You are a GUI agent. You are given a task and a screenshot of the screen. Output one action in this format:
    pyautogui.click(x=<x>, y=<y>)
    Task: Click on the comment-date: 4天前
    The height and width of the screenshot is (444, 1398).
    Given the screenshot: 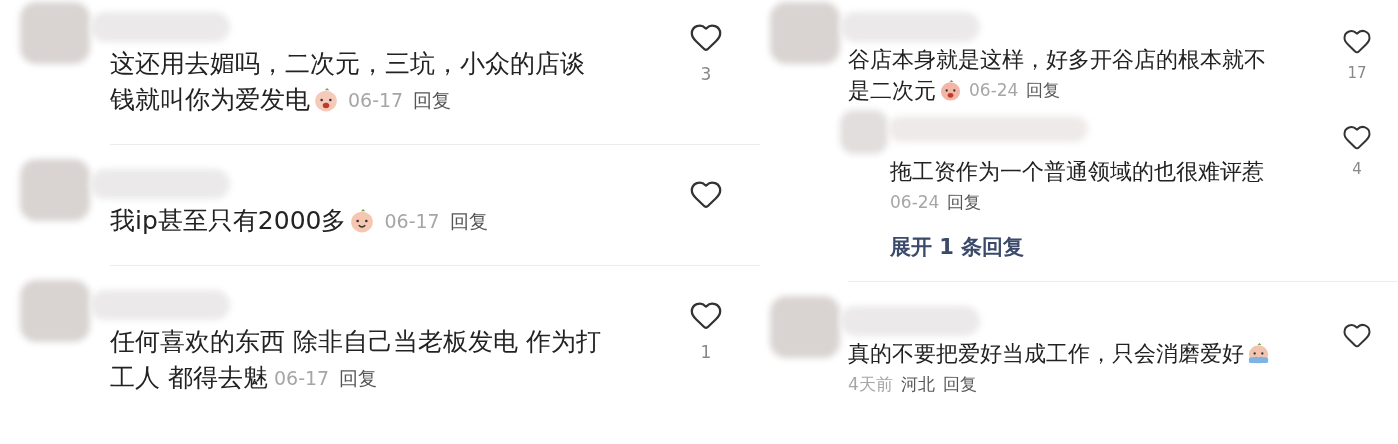 What is the action you would take?
    pyautogui.click(x=870, y=384)
    